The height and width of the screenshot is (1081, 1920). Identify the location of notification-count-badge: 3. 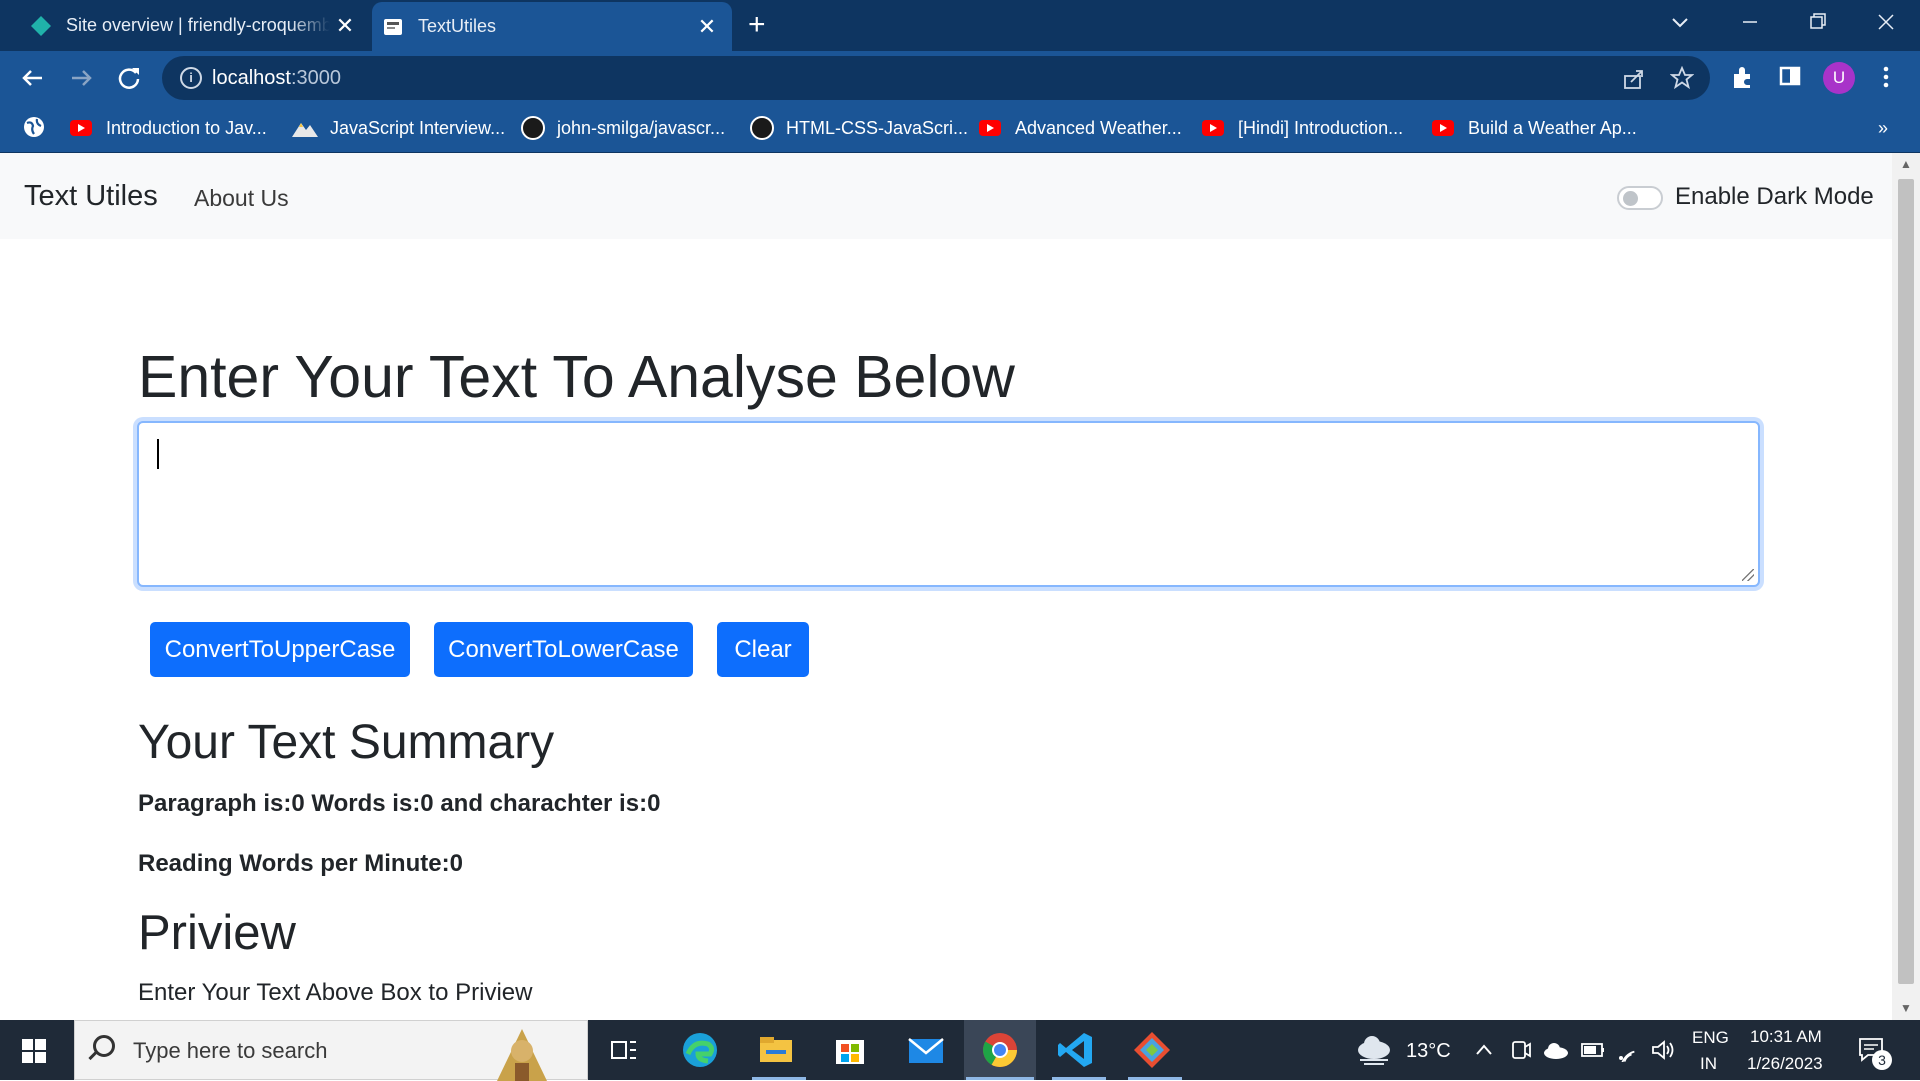
(1882, 1060).